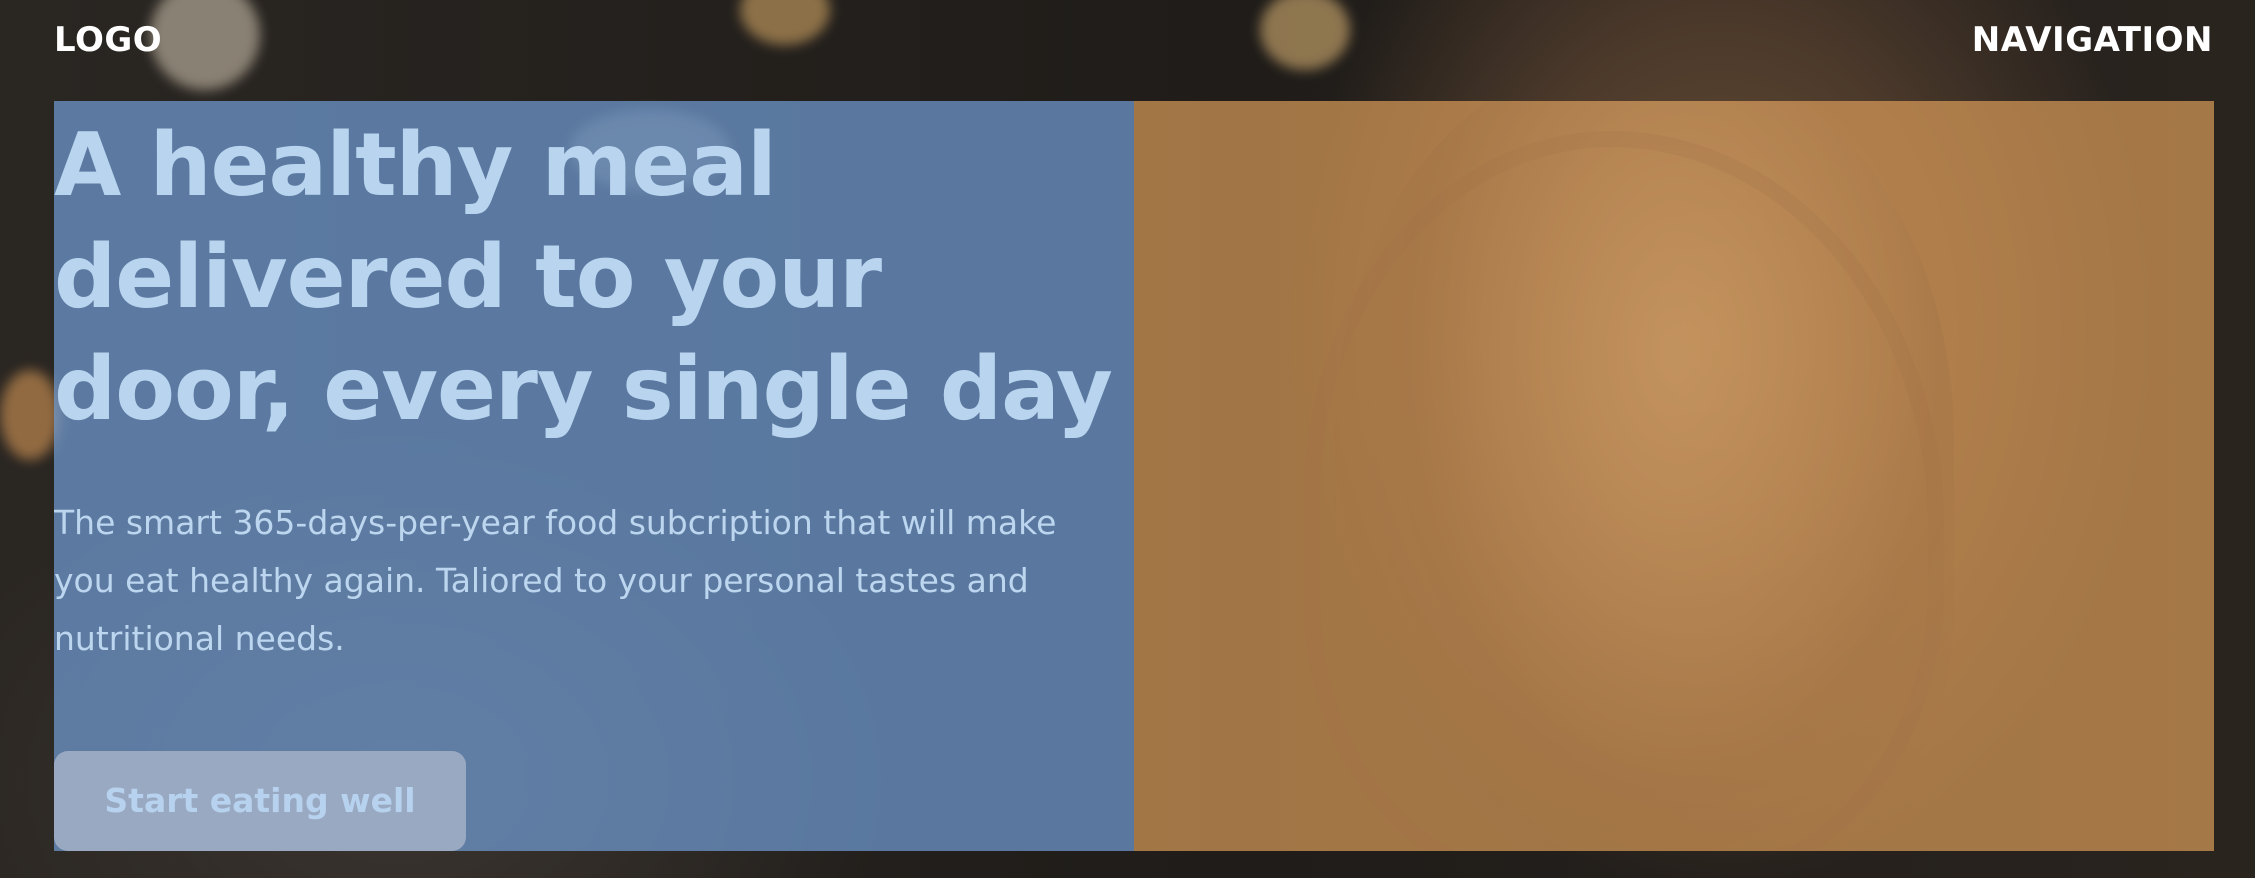  I want to click on bokeh-light, so click(30, 415).